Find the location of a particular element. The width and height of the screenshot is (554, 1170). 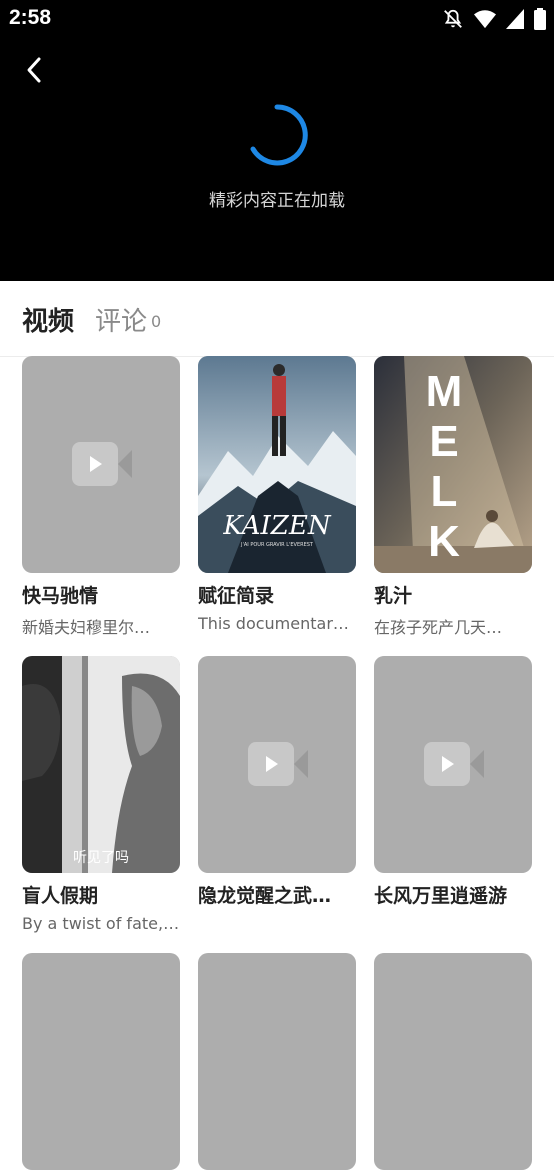

video-thumbnail: KAIZEN J'AI POUR GRAVIR L'EVEREST is located at coordinates (277, 464).